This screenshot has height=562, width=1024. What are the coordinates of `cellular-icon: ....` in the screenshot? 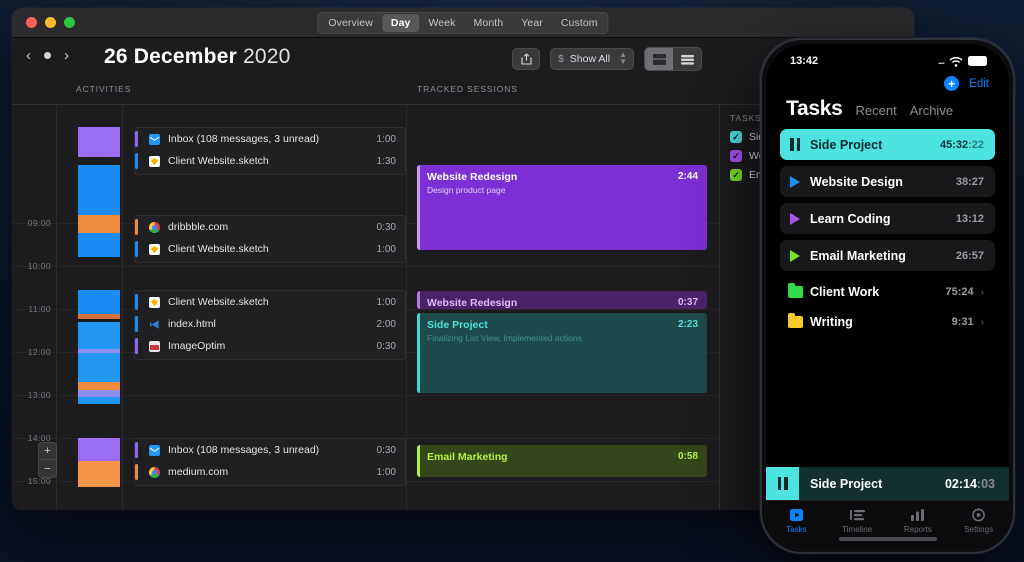 It's located at (941, 61).